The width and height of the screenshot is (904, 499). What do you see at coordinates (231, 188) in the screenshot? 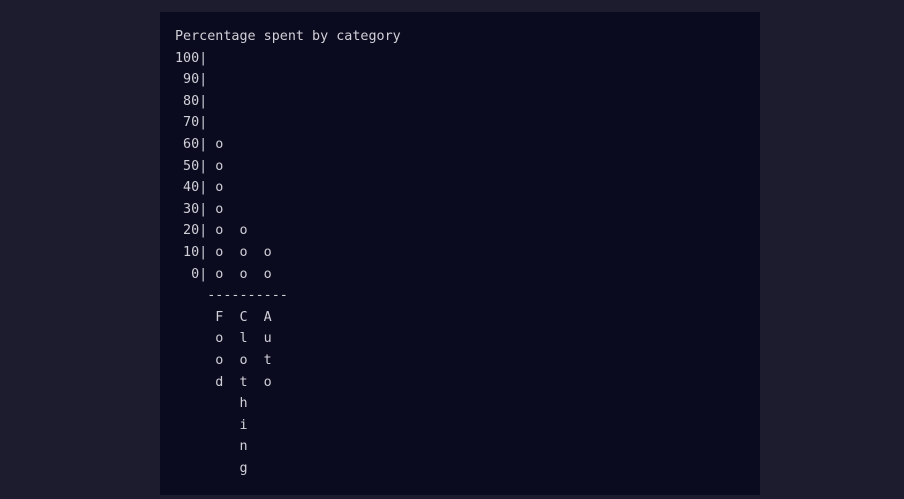
I see `chart-row-40: 40| o` at bounding box center [231, 188].